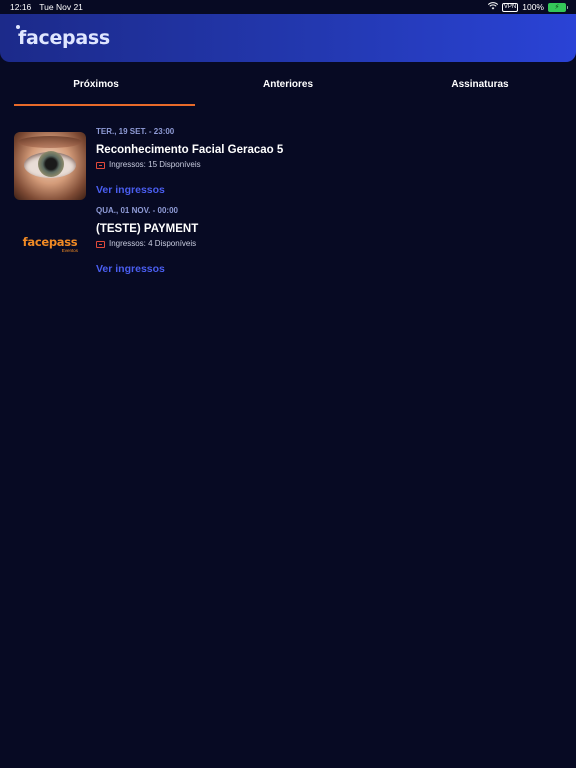  What do you see at coordinates (189, 150) in the screenshot?
I see `event-title: Reconhecimento Facial Geracao 5` at bounding box center [189, 150].